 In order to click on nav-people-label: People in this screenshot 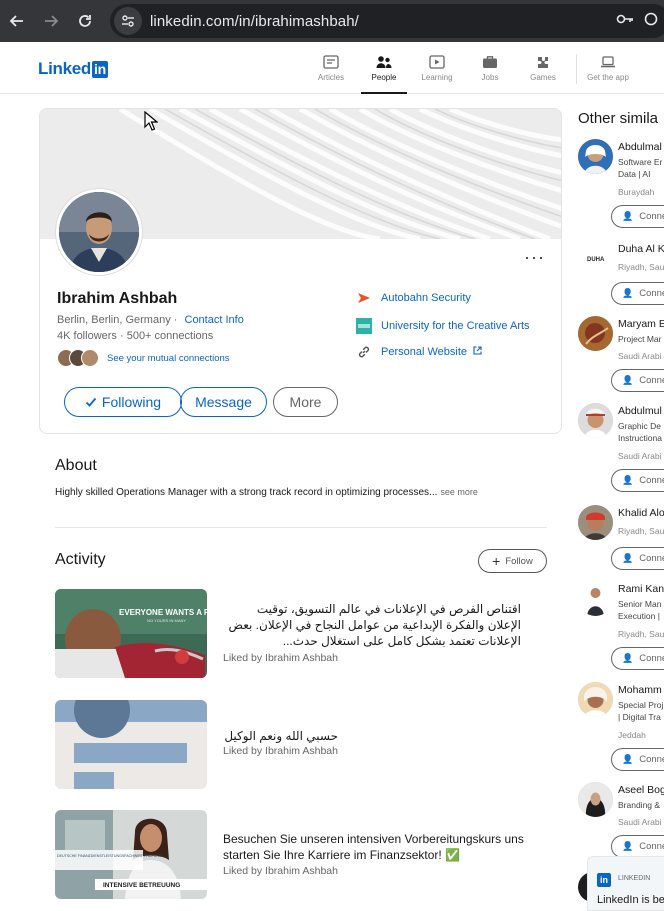, I will do `click(384, 77)`.